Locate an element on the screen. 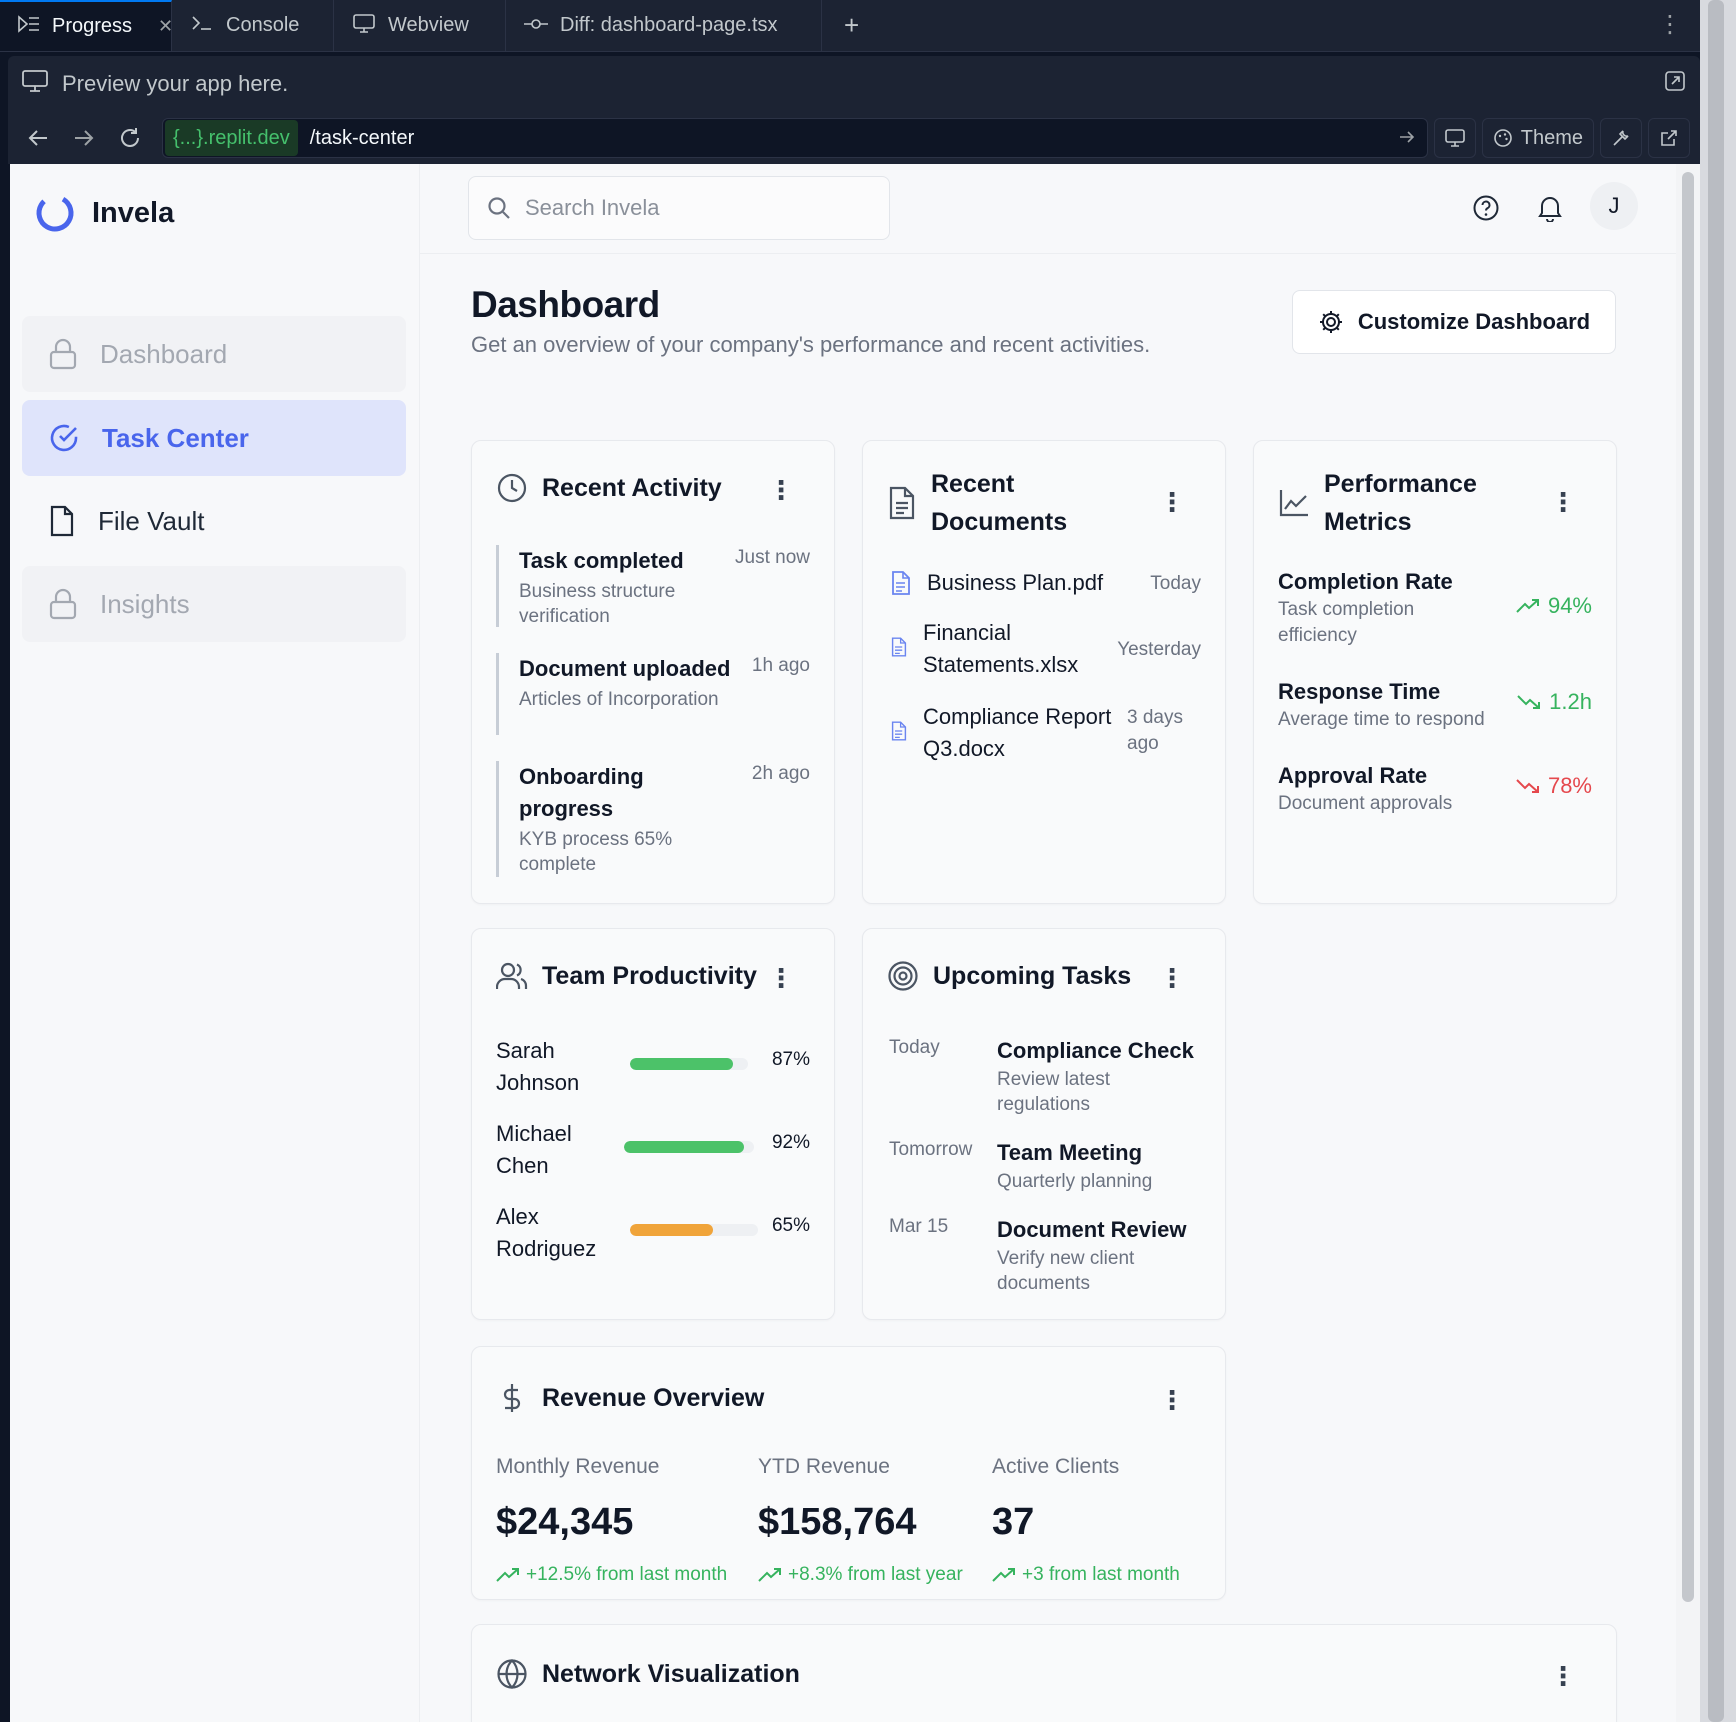 The image size is (1736, 1722). metric-value-text: 78% is located at coordinates (1569, 785).